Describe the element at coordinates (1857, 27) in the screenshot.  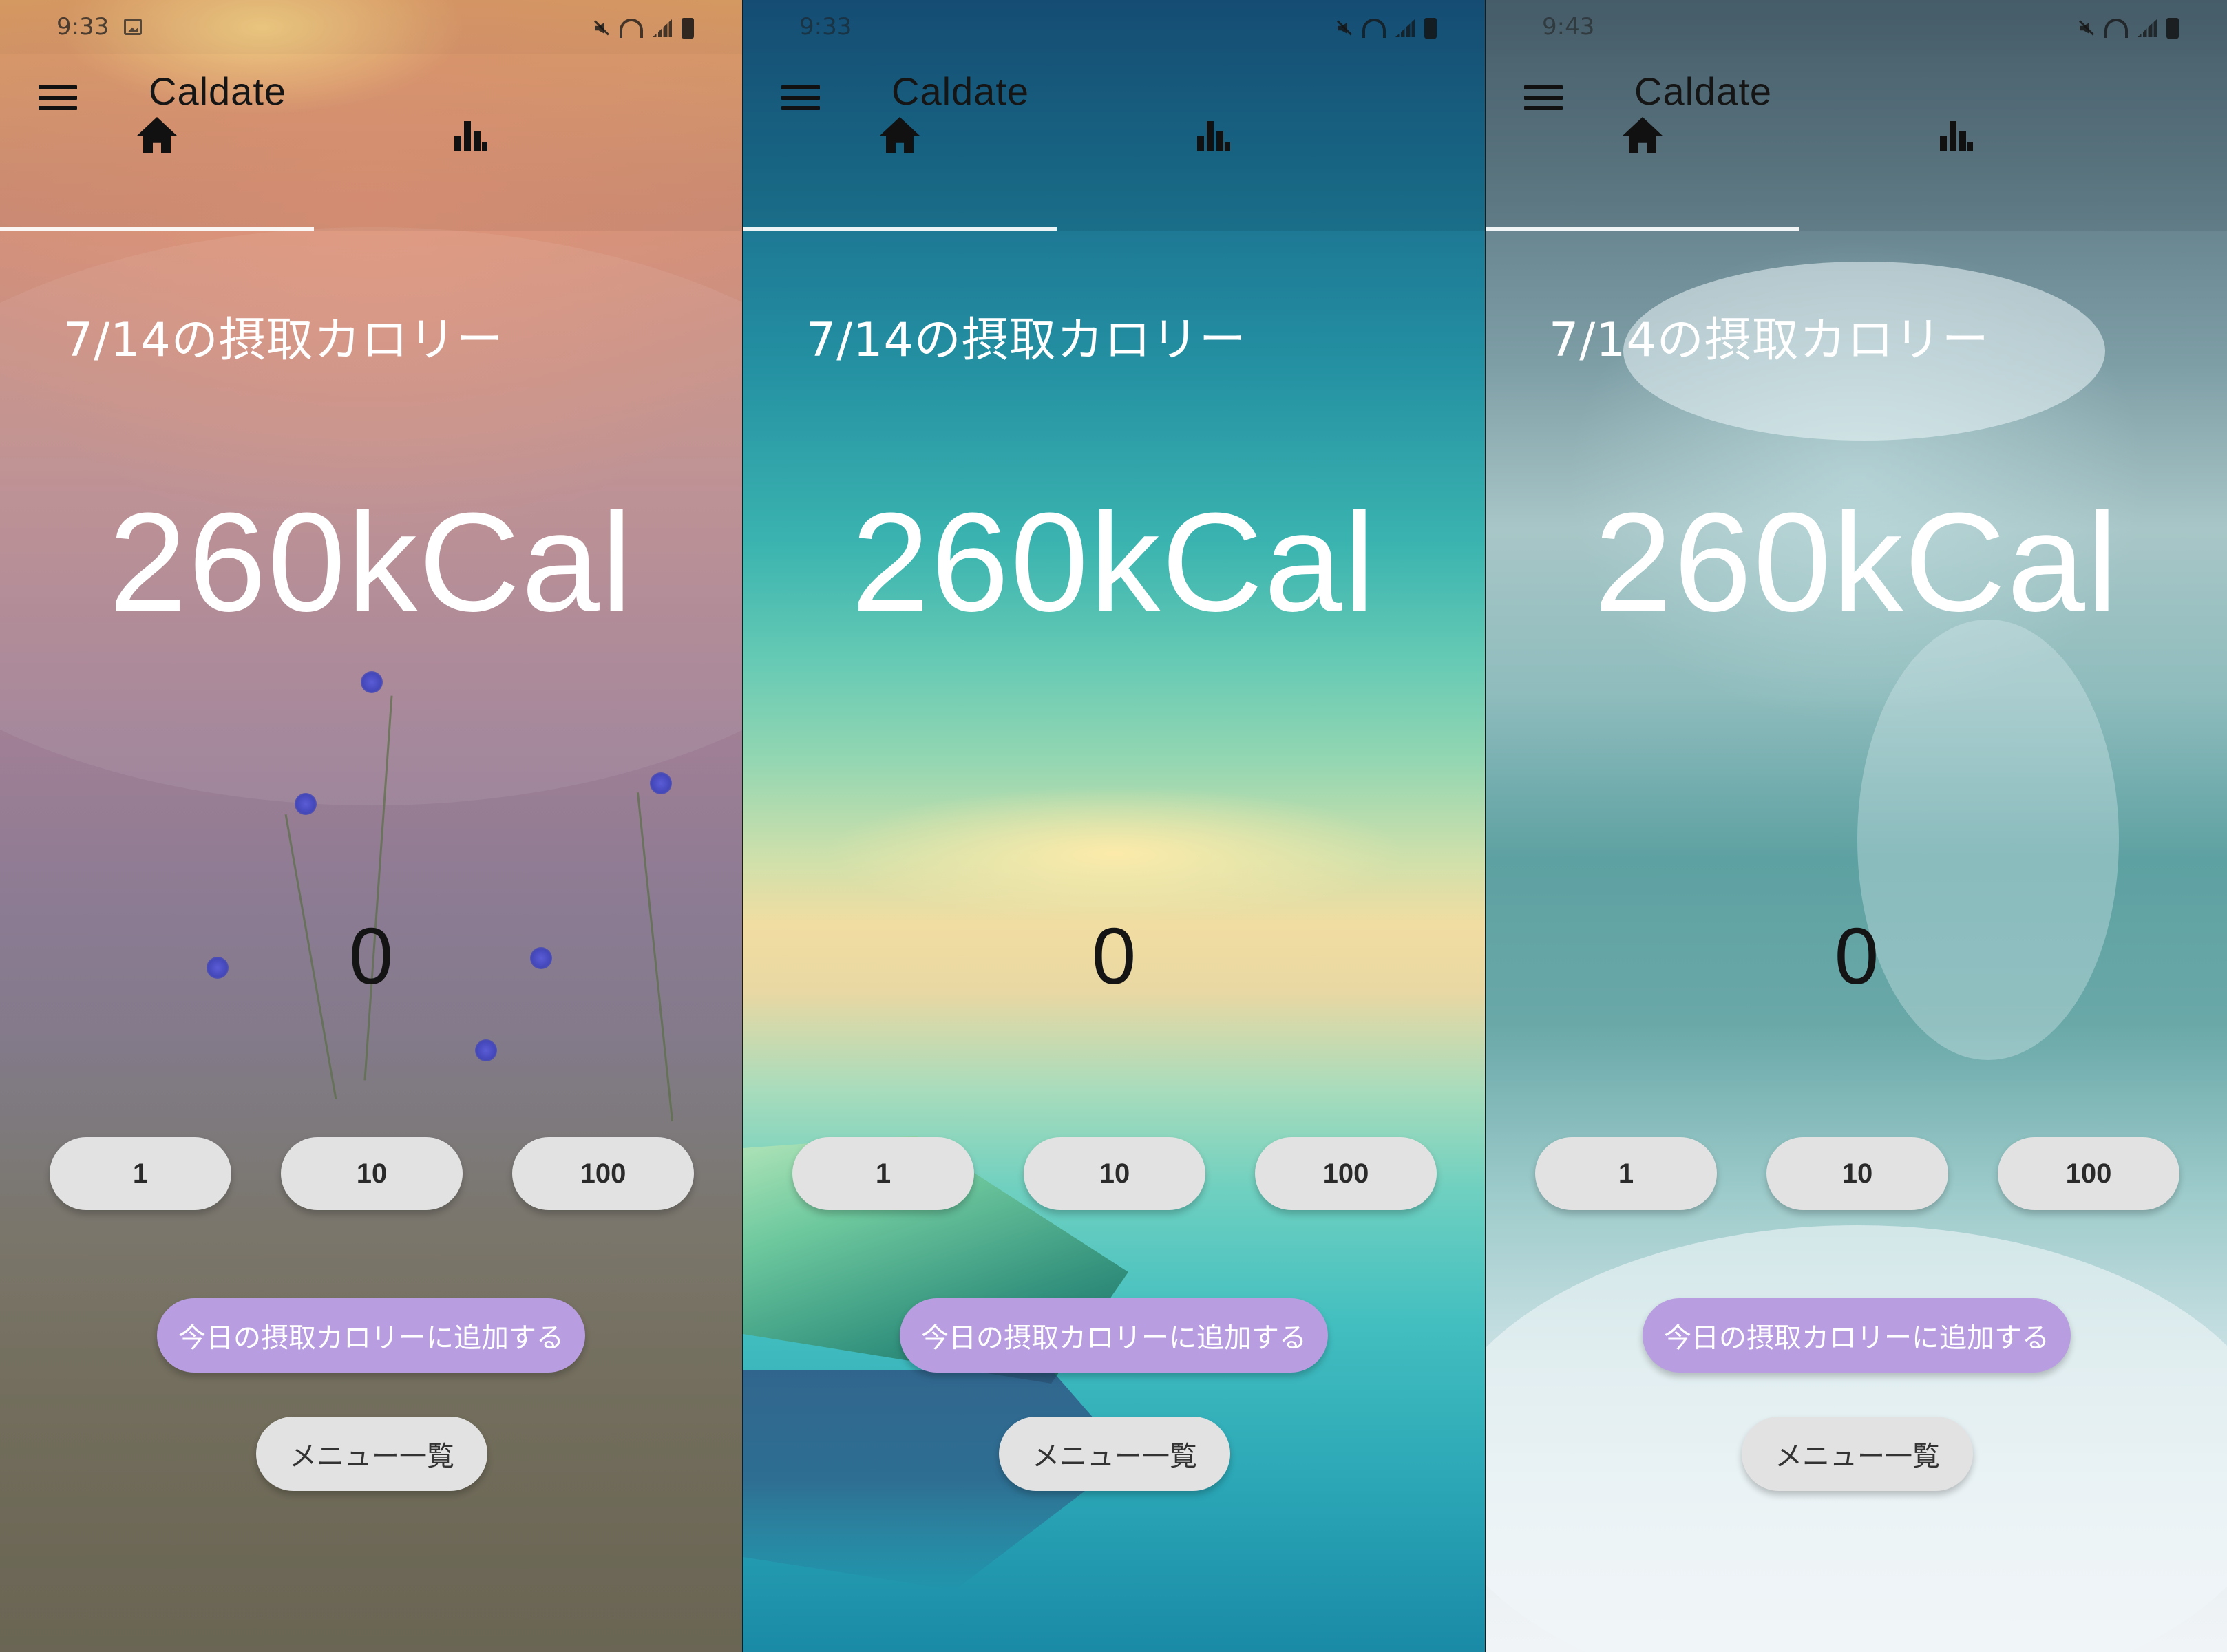
I see `status-bar: 9:43` at that location.